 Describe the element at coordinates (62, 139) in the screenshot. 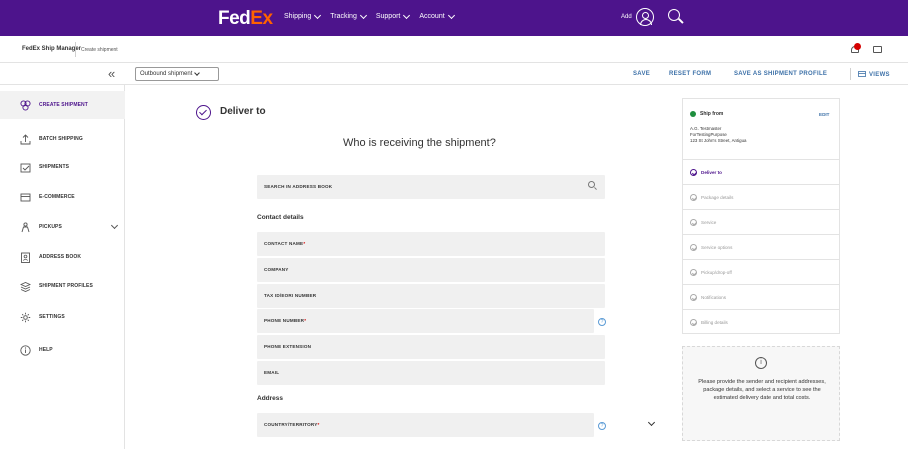

I see `sidebar-item-batch-shipping: BATCH SHIPPING` at that location.